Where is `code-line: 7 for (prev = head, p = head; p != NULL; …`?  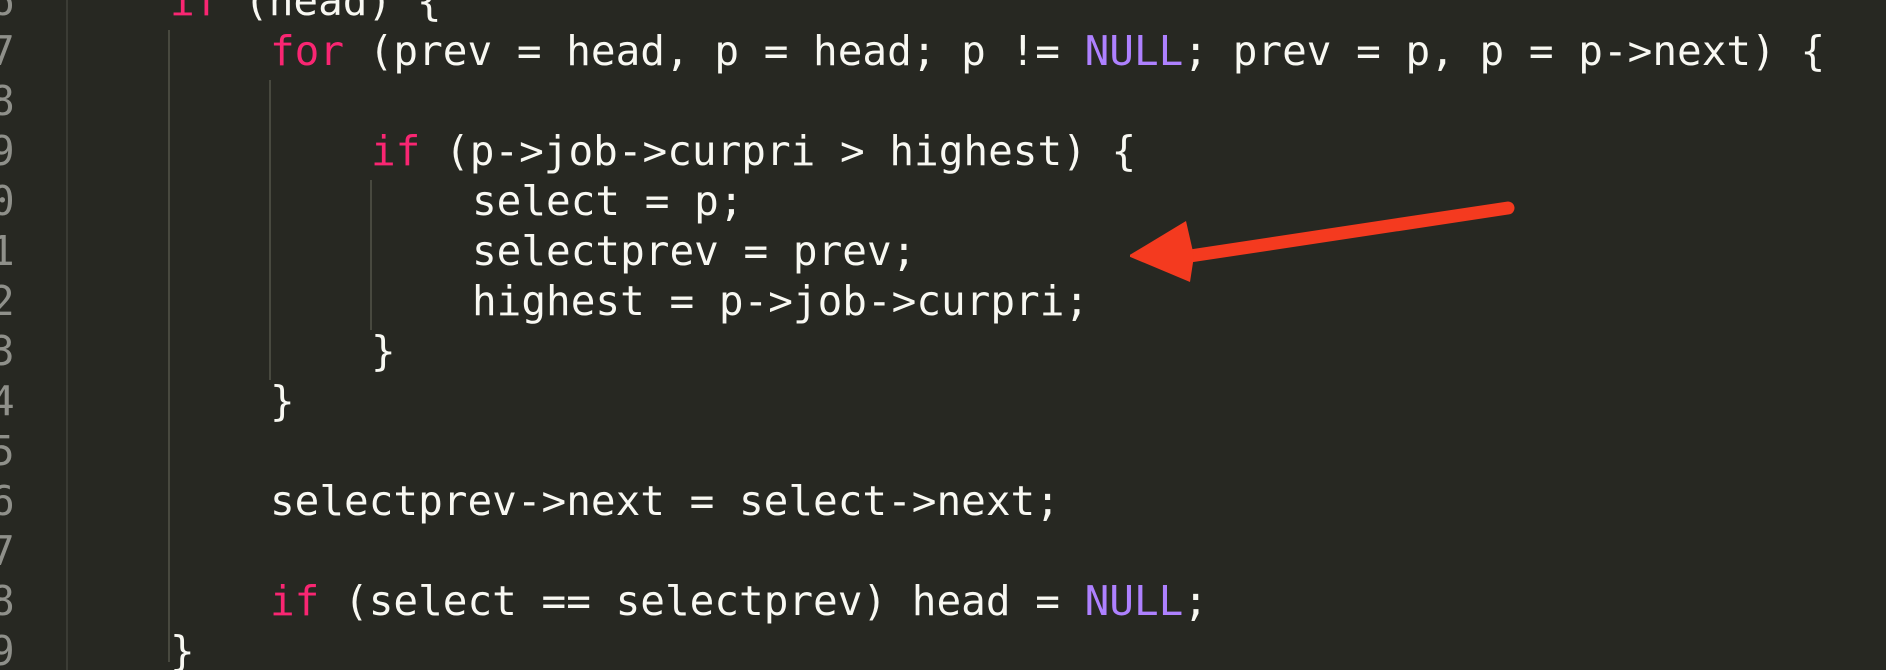
code-line: 7 for (prev = head, p = head; p != NULL; … is located at coordinates (943, 51).